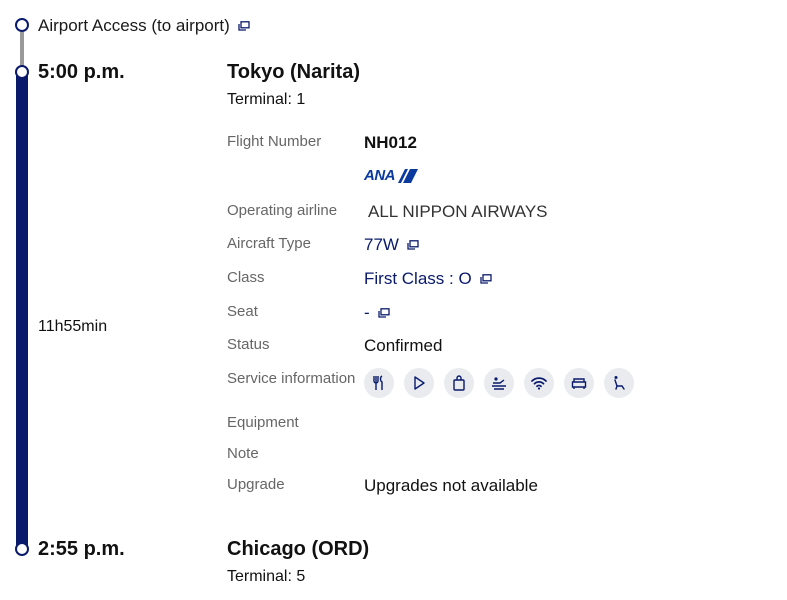 This screenshot has width=787, height=600. What do you see at coordinates (22, 310) in the screenshot?
I see `timeline-flight-line` at bounding box center [22, 310].